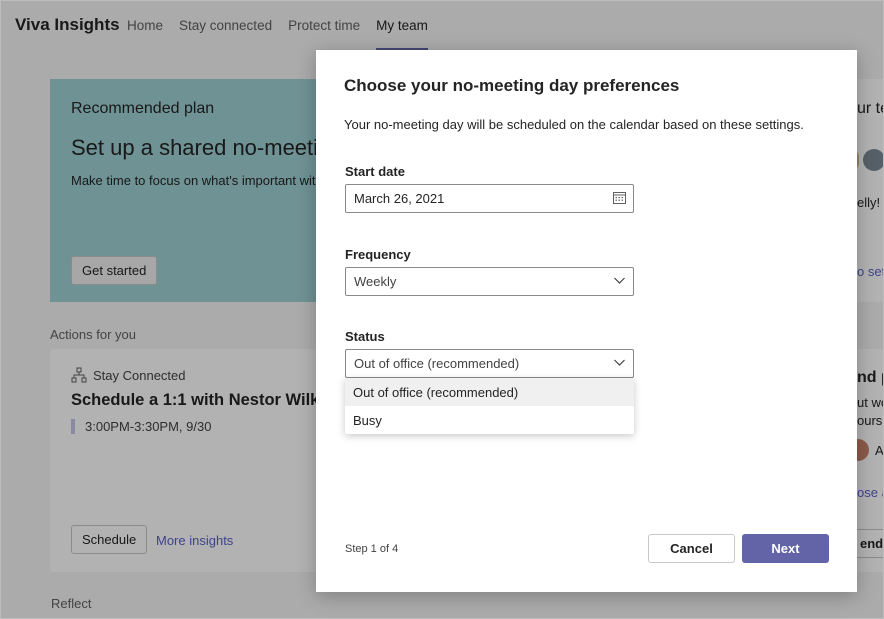 This screenshot has height=619, width=884. I want to click on next-button: Next, so click(785, 548).